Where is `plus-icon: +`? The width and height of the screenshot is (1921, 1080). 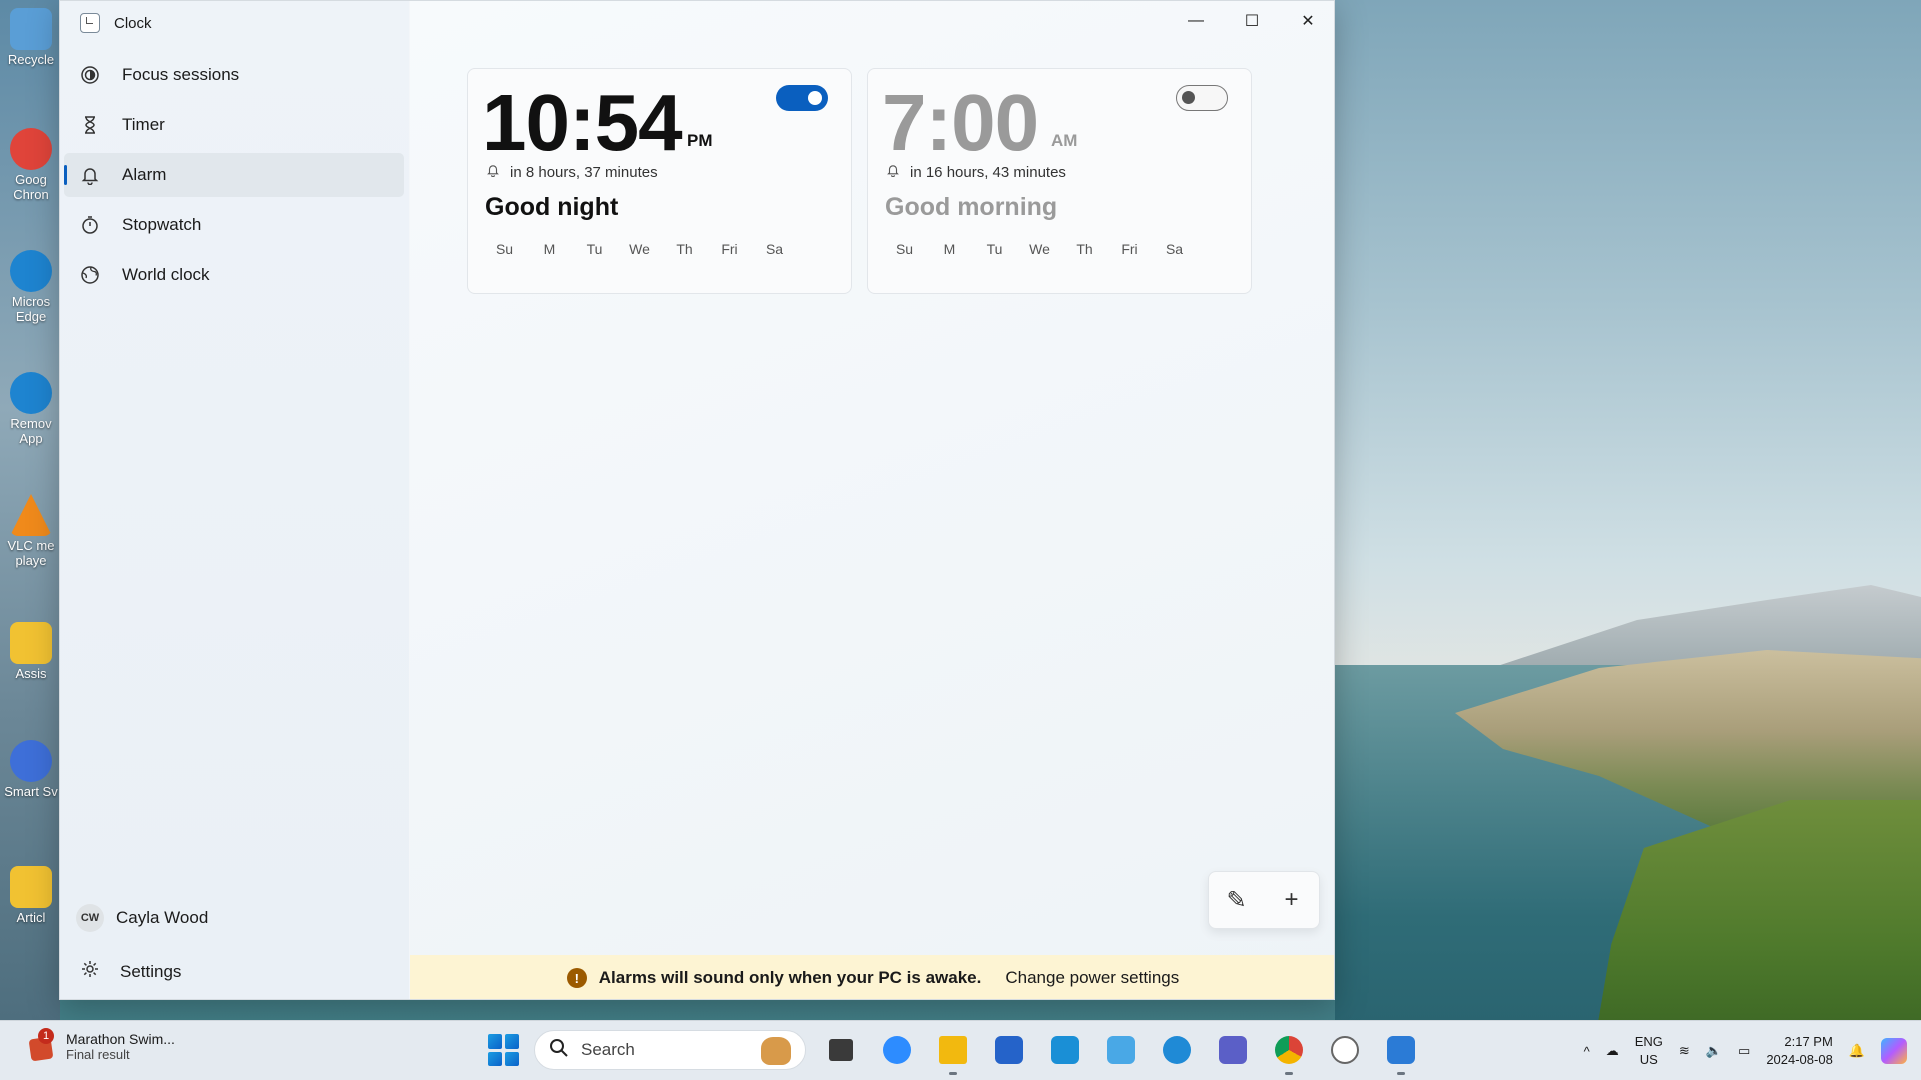 plus-icon: + is located at coordinates (1291, 899).